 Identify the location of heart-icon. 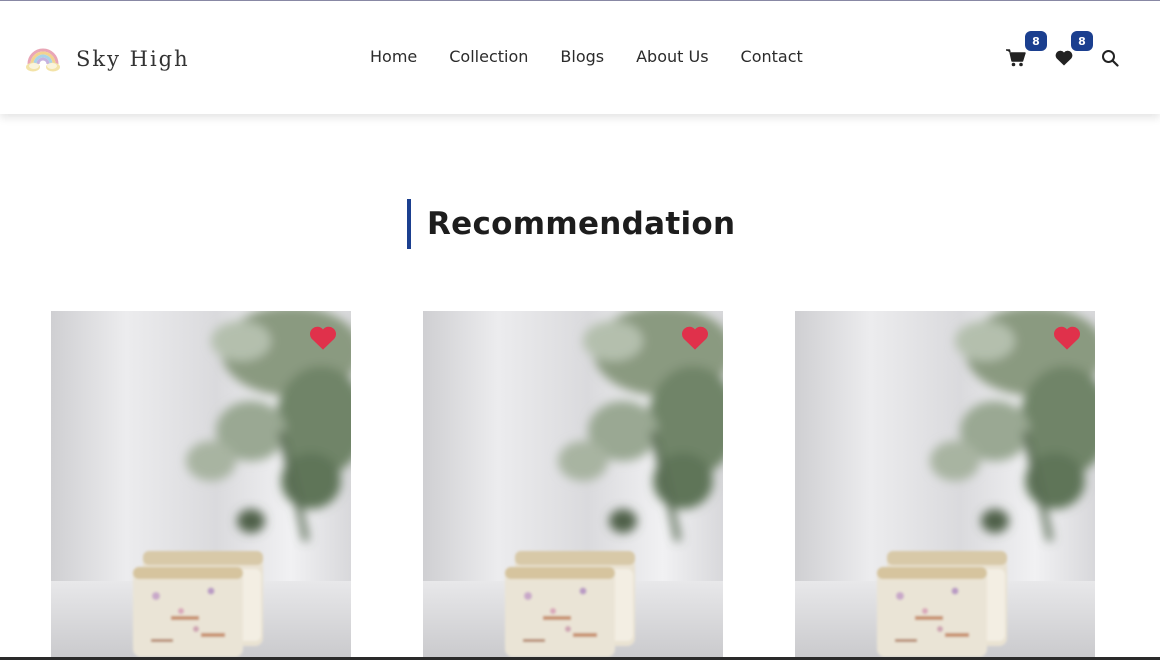
(1064, 58).